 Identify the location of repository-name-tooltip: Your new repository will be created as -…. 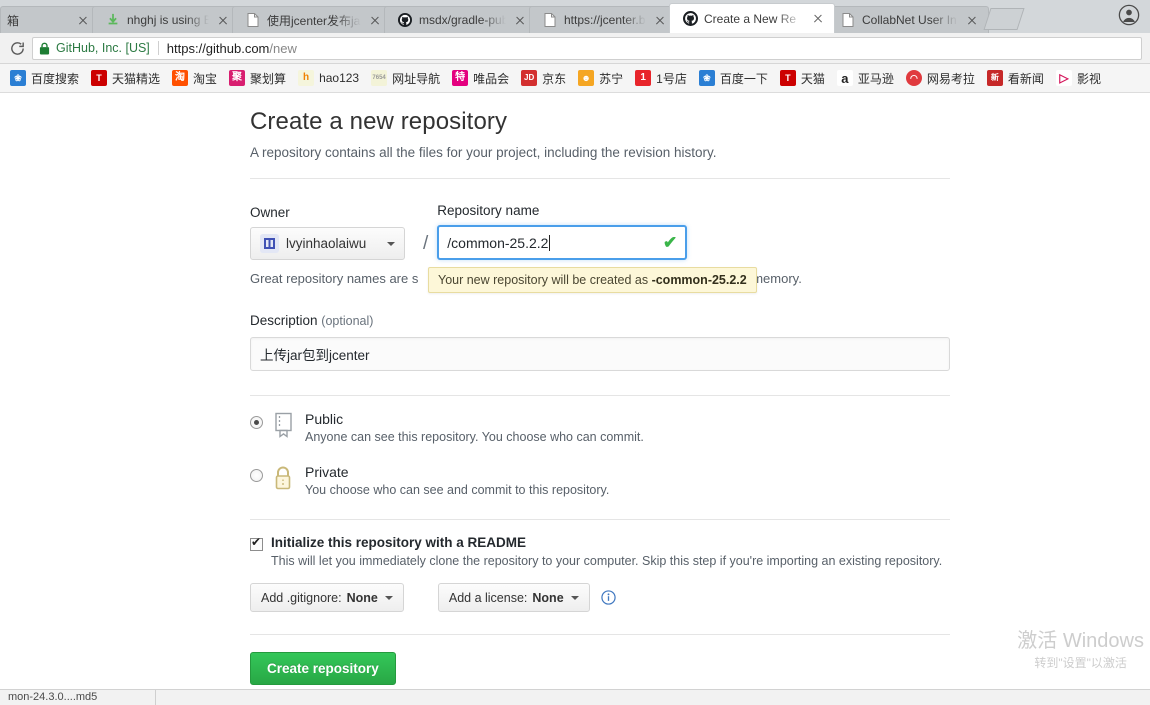
(592, 280).